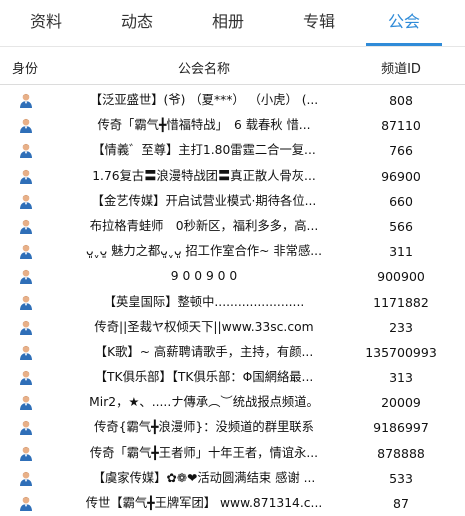 The width and height of the screenshot is (465, 516). Describe the element at coordinates (401, 277) in the screenshot. I see `channel-id: 900900` at that location.